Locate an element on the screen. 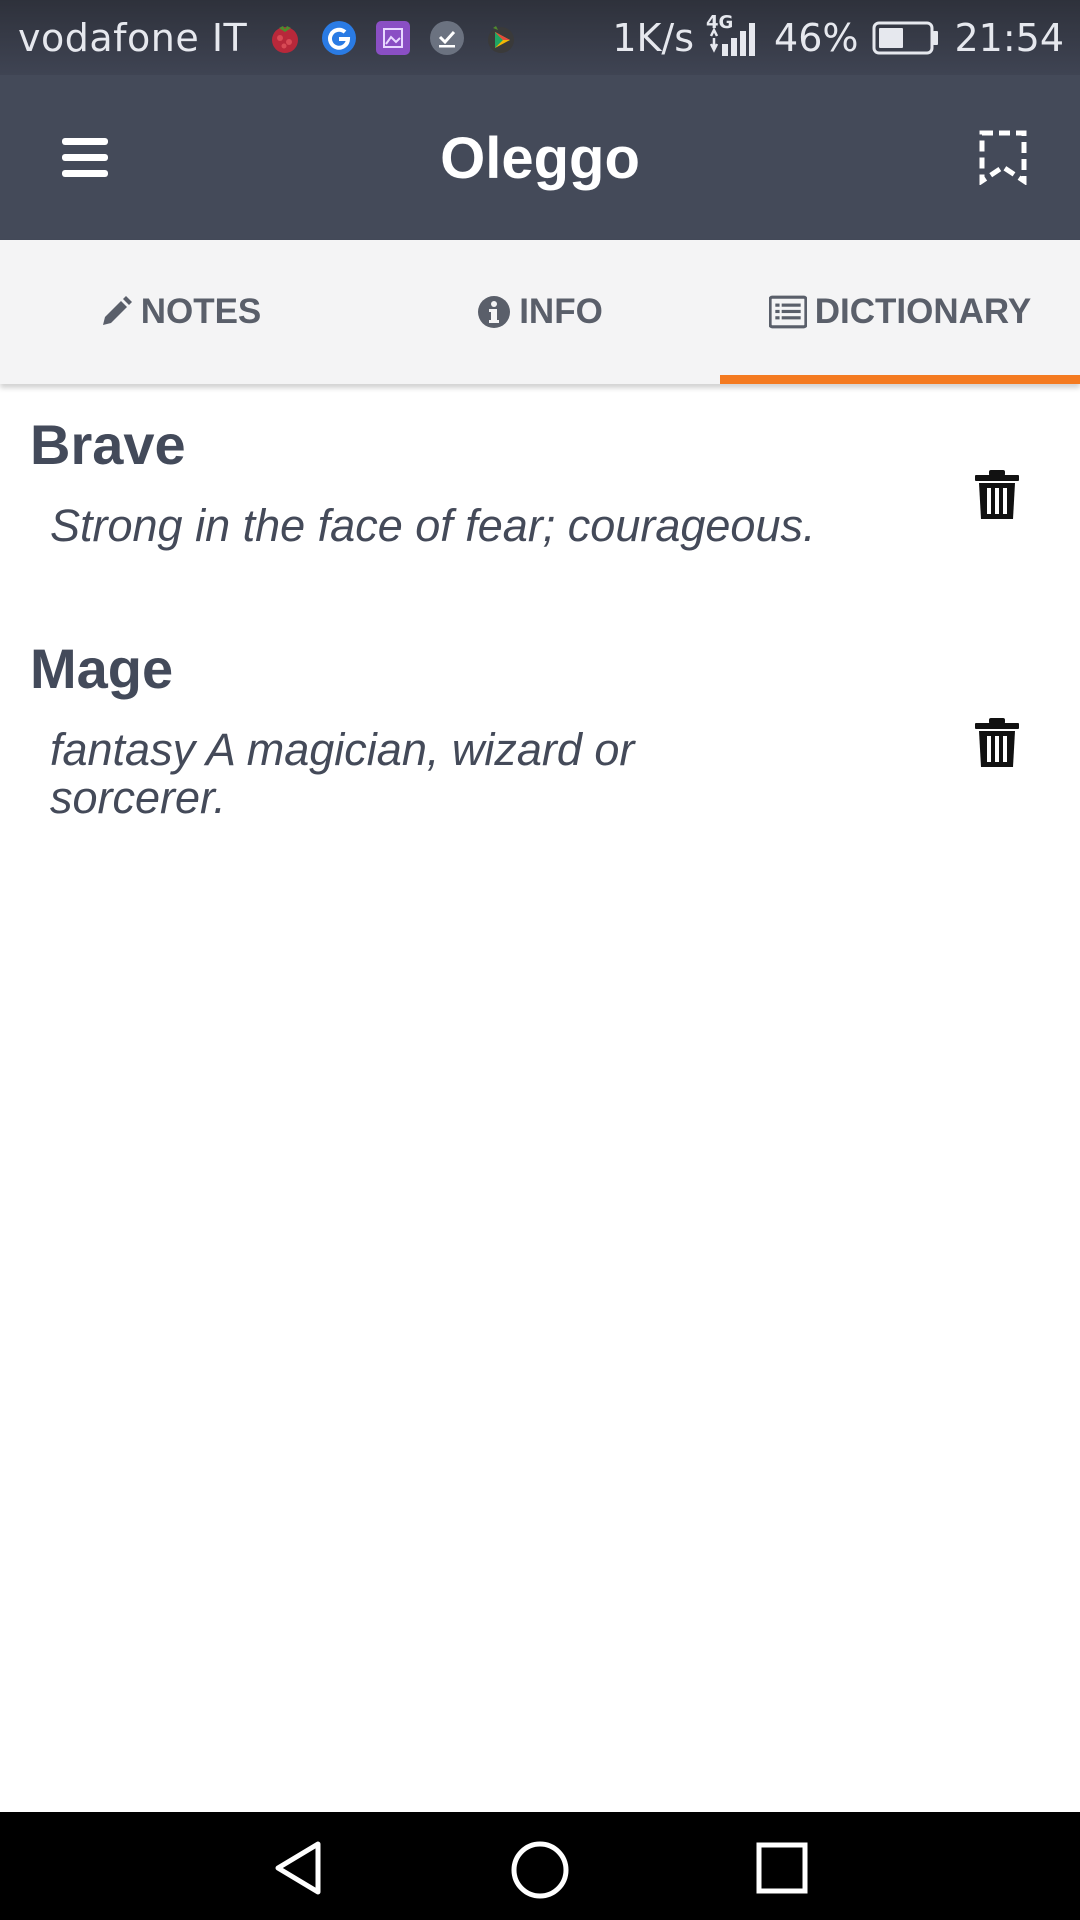 This screenshot has width=1080, height=1920. back-triangle-icon is located at coordinates (298, 1868).